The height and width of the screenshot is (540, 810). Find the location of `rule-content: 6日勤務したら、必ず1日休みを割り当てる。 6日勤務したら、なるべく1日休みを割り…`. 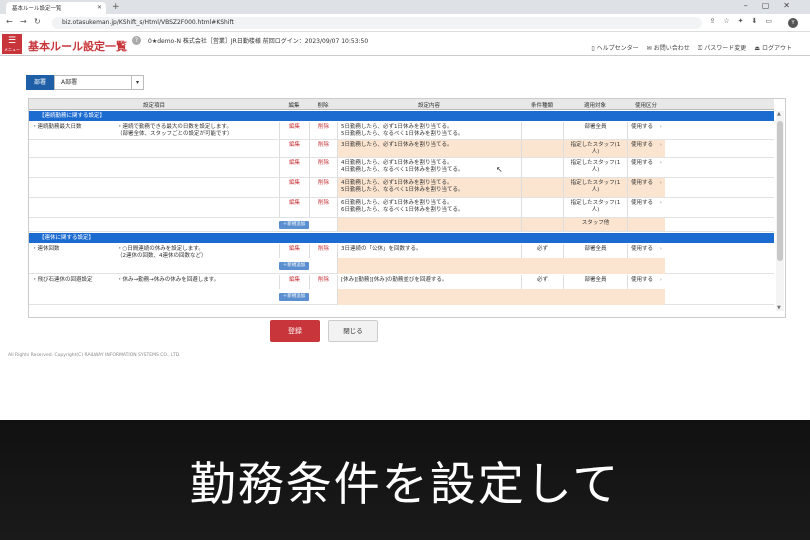

rule-content: 6日勤務したら、必ず1日休みを割り当てる。 6日勤務したら、なるべく1日休みを割り… is located at coordinates (429, 207).